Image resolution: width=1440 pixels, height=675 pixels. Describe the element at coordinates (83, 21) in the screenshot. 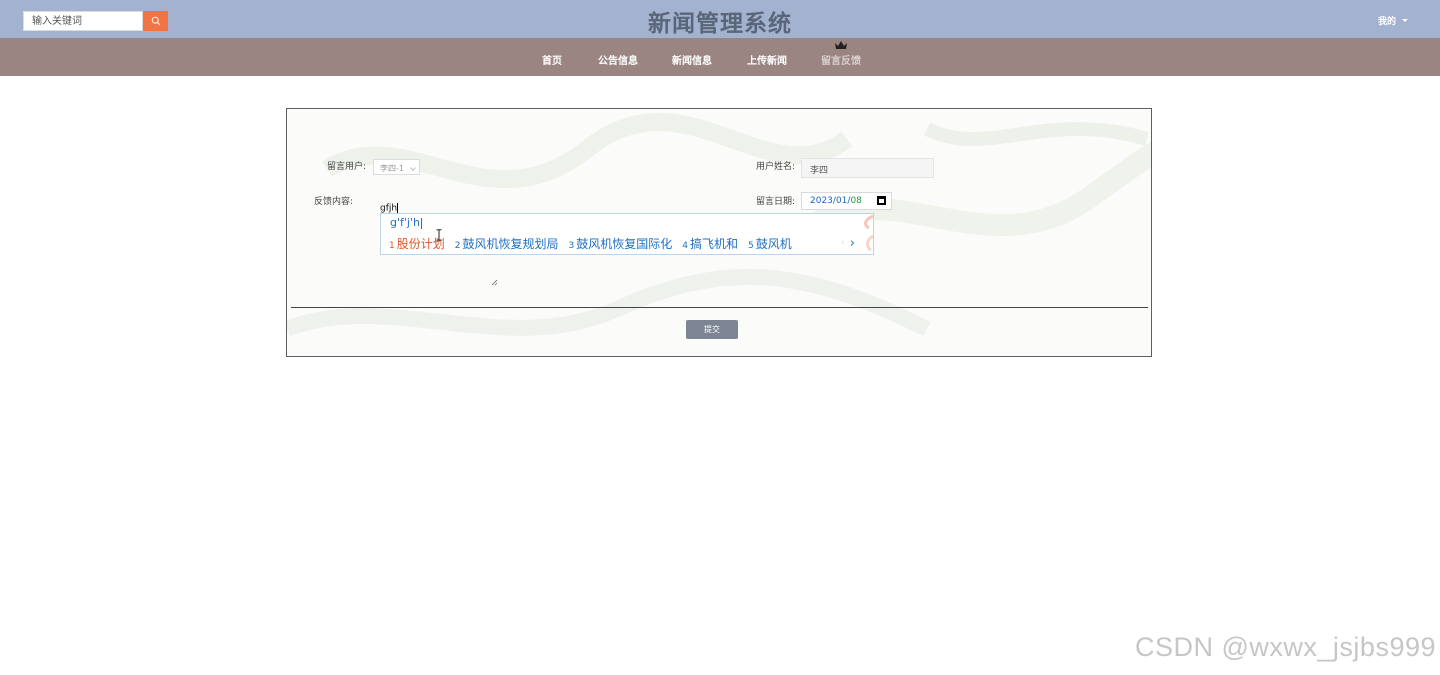

I see `search-input` at that location.